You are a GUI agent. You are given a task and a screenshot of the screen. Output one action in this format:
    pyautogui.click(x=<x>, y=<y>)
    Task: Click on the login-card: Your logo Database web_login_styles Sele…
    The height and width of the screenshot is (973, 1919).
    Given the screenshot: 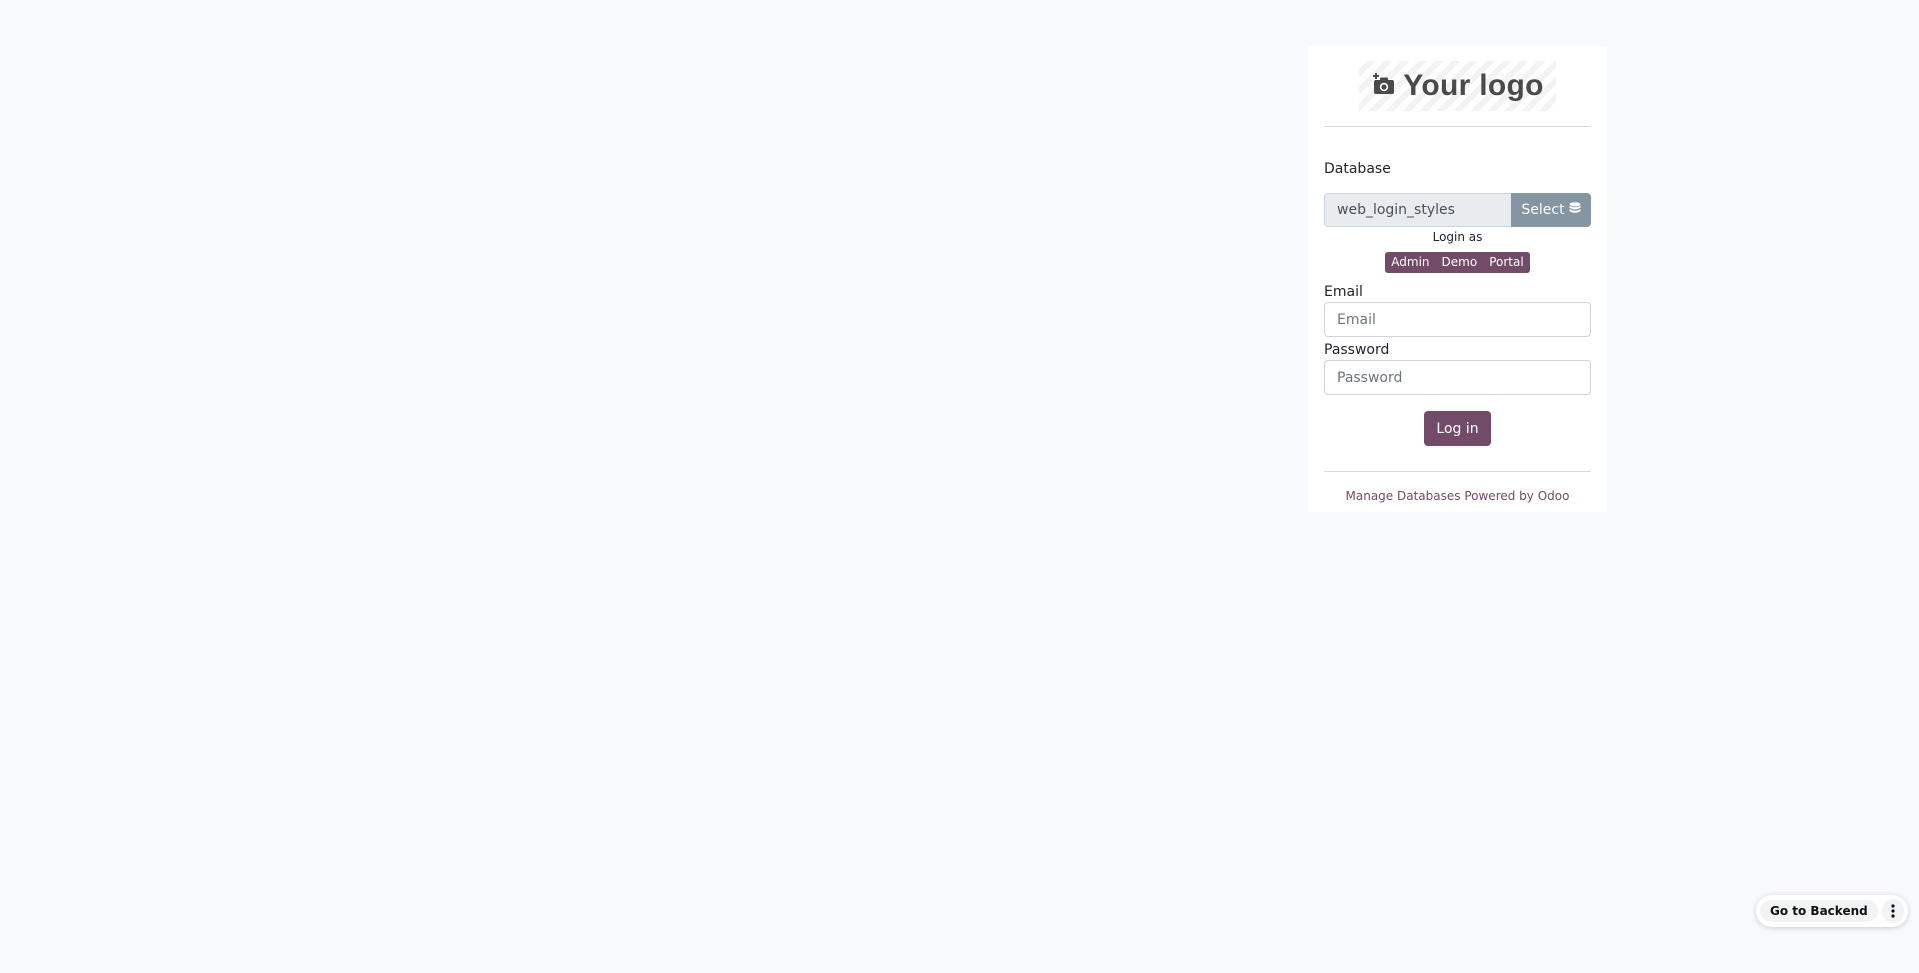 What is the action you would take?
    pyautogui.click(x=1457, y=279)
    